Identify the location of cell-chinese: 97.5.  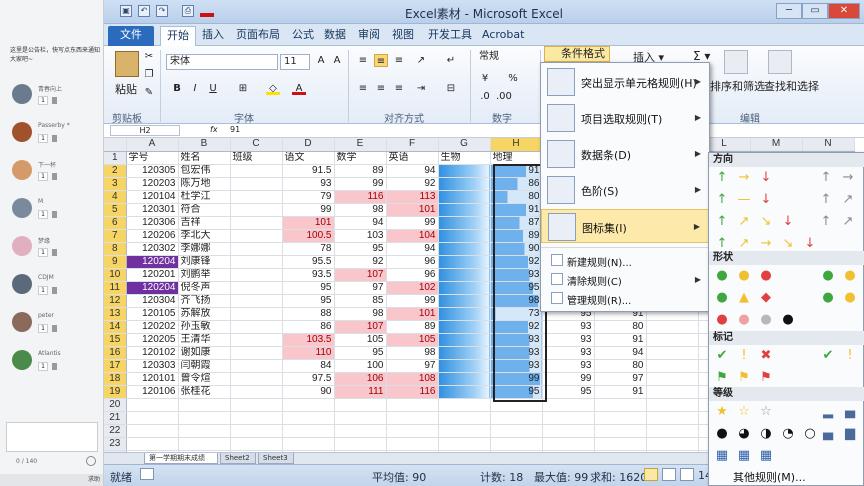
(308, 379).